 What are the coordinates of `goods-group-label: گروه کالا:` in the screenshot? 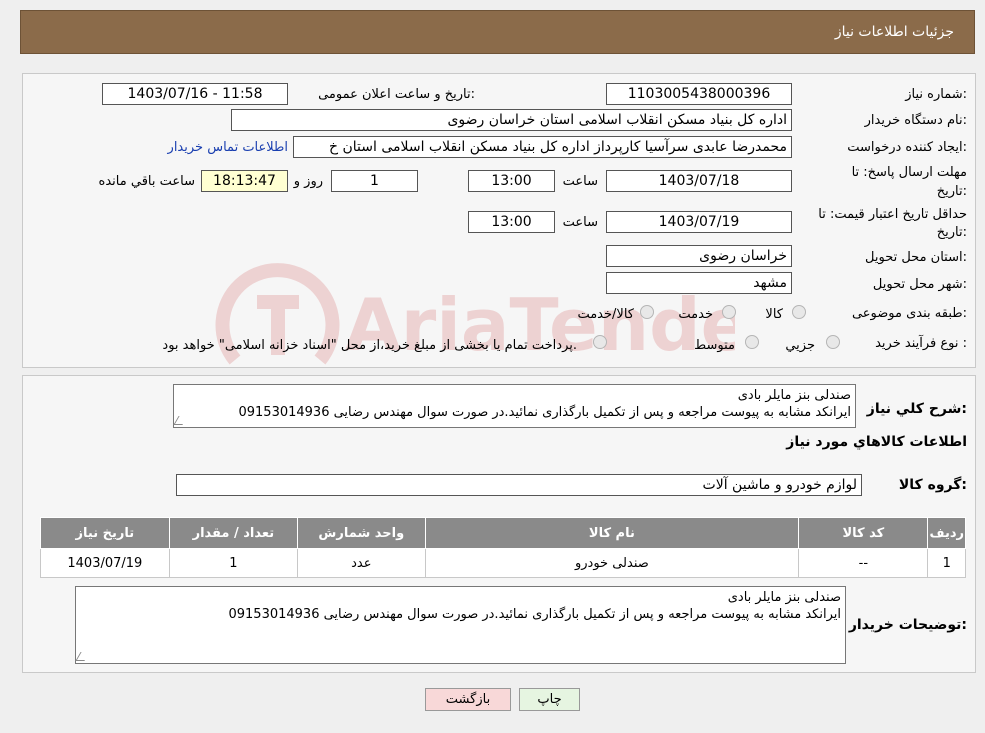 It's located at (932, 485).